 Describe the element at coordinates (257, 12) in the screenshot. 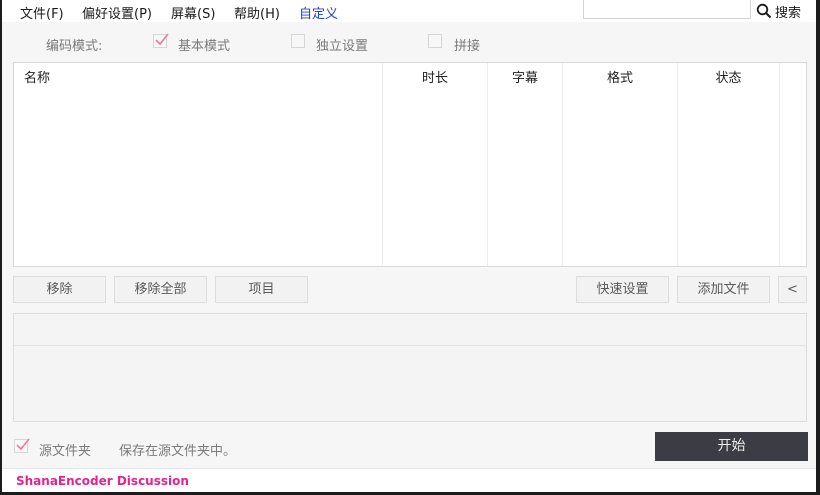

I see `menu-help: 帮助(H)` at that location.